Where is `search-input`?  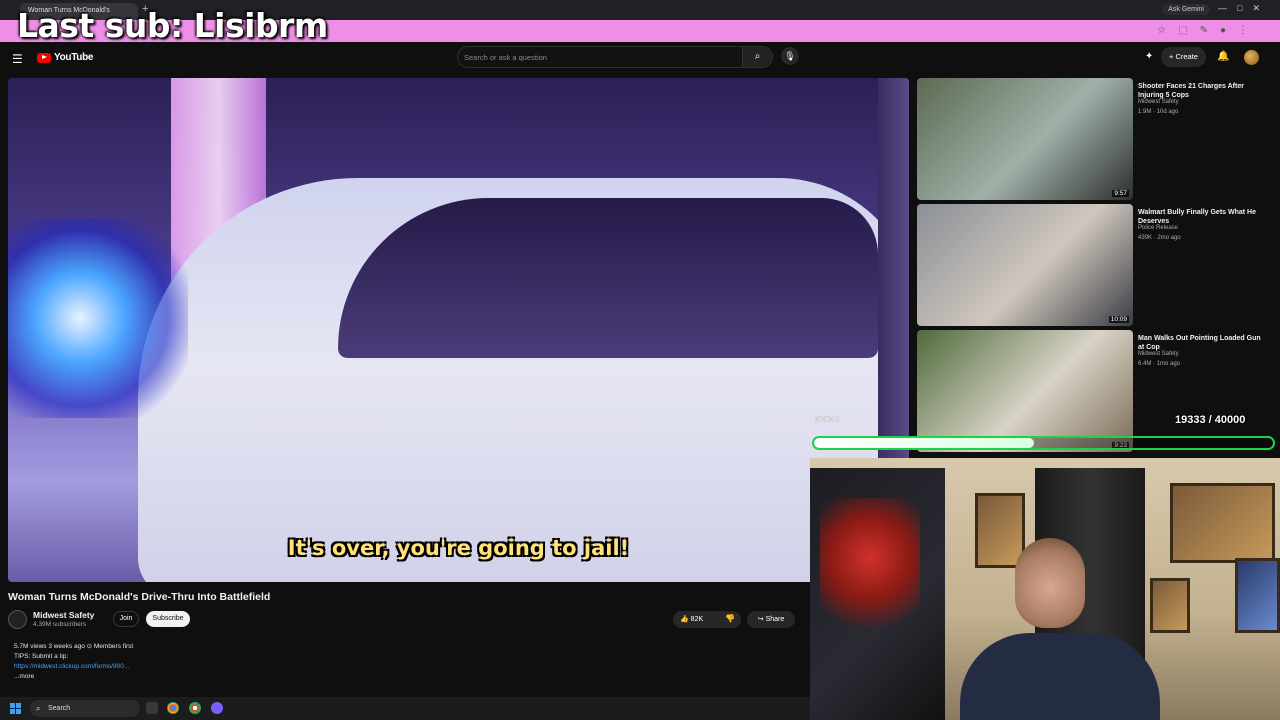
search-input is located at coordinates (599, 57).